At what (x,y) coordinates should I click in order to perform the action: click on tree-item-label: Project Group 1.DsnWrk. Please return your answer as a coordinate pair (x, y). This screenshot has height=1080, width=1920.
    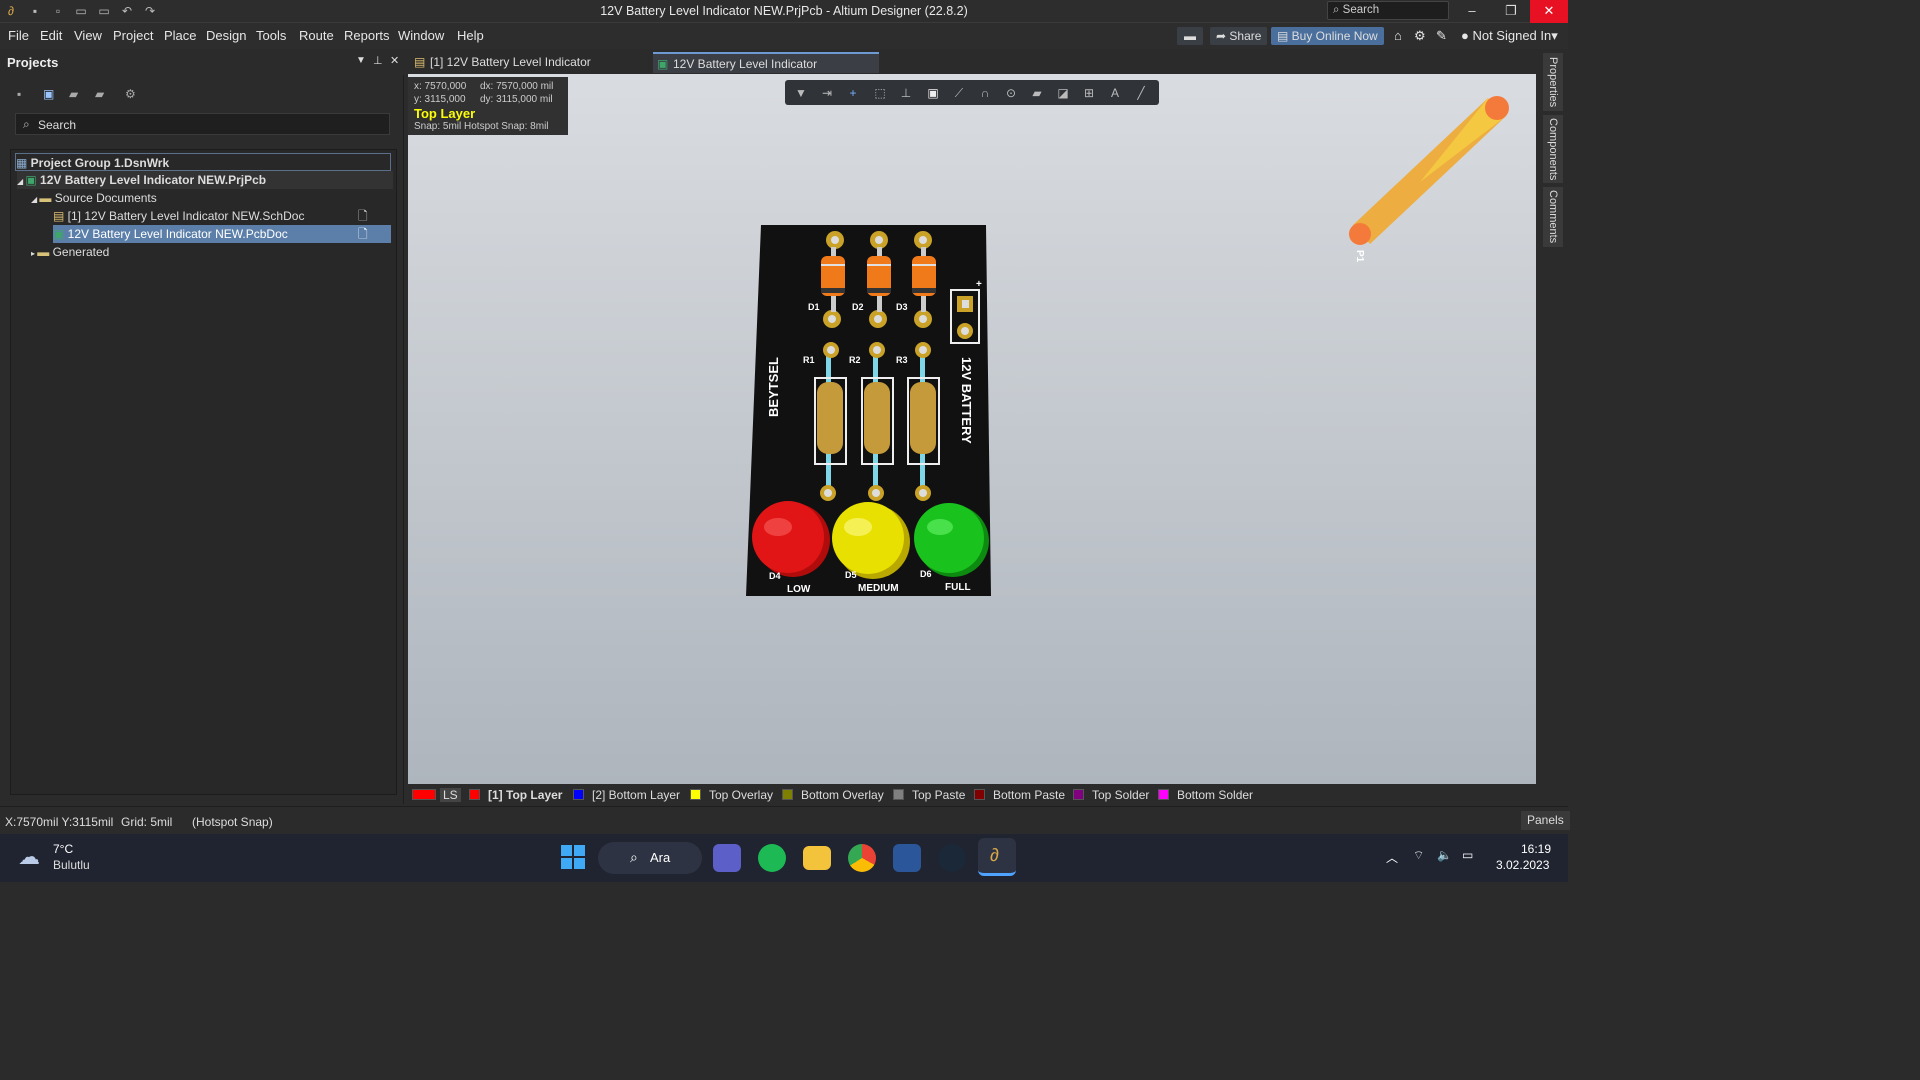
    Looking at the image, I should click on (100, 163).